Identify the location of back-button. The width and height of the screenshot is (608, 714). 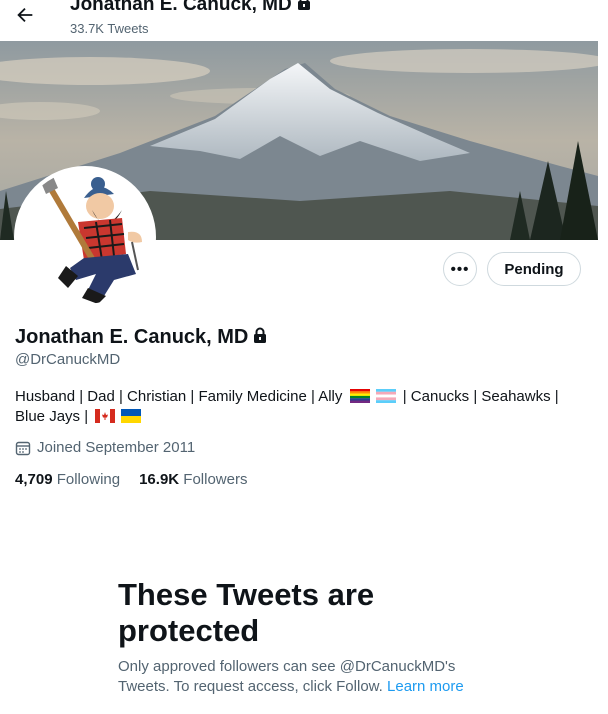
(26, 16).